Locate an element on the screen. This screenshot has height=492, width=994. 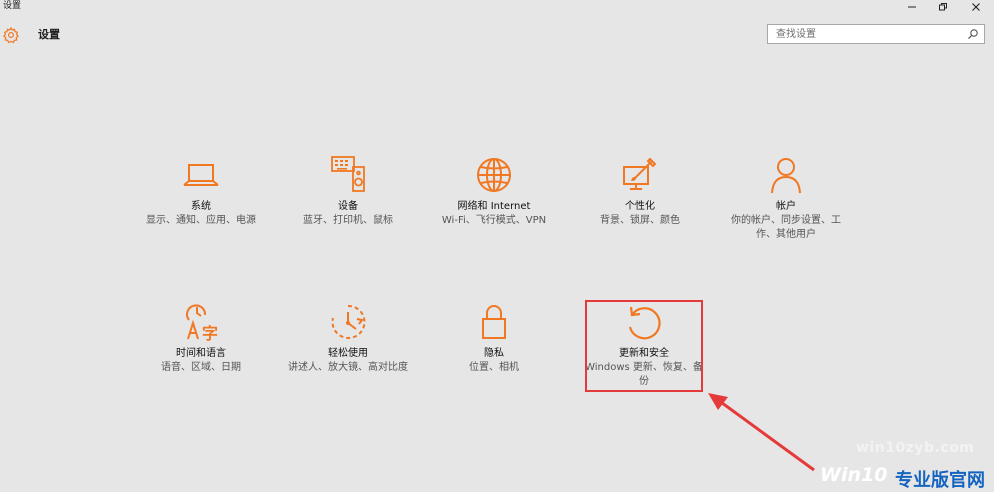
gear-icon is located at coordinates (11, 35).